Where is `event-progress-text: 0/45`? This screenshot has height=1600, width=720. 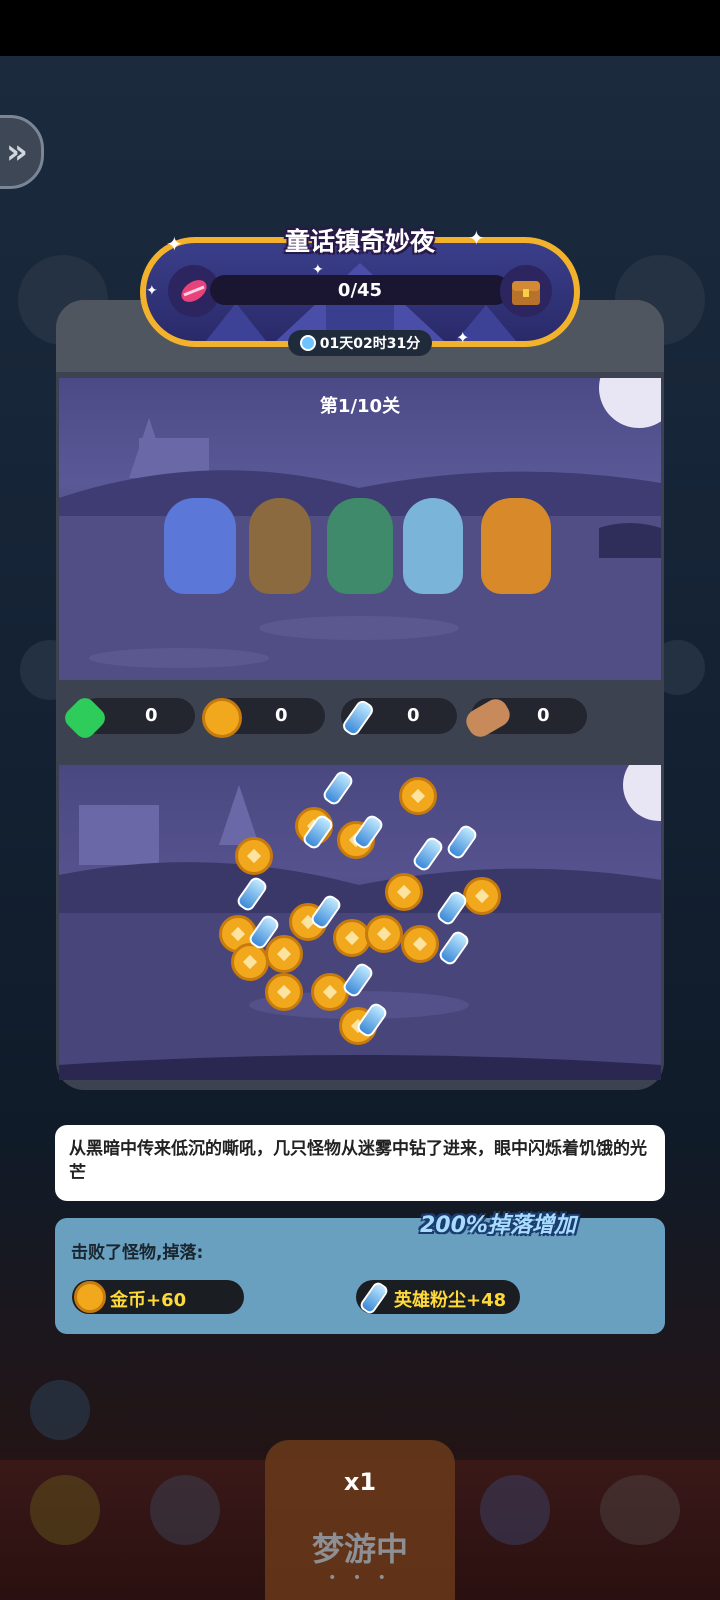
event-progress-text: 0/45 is located at coordinates (360, 290).